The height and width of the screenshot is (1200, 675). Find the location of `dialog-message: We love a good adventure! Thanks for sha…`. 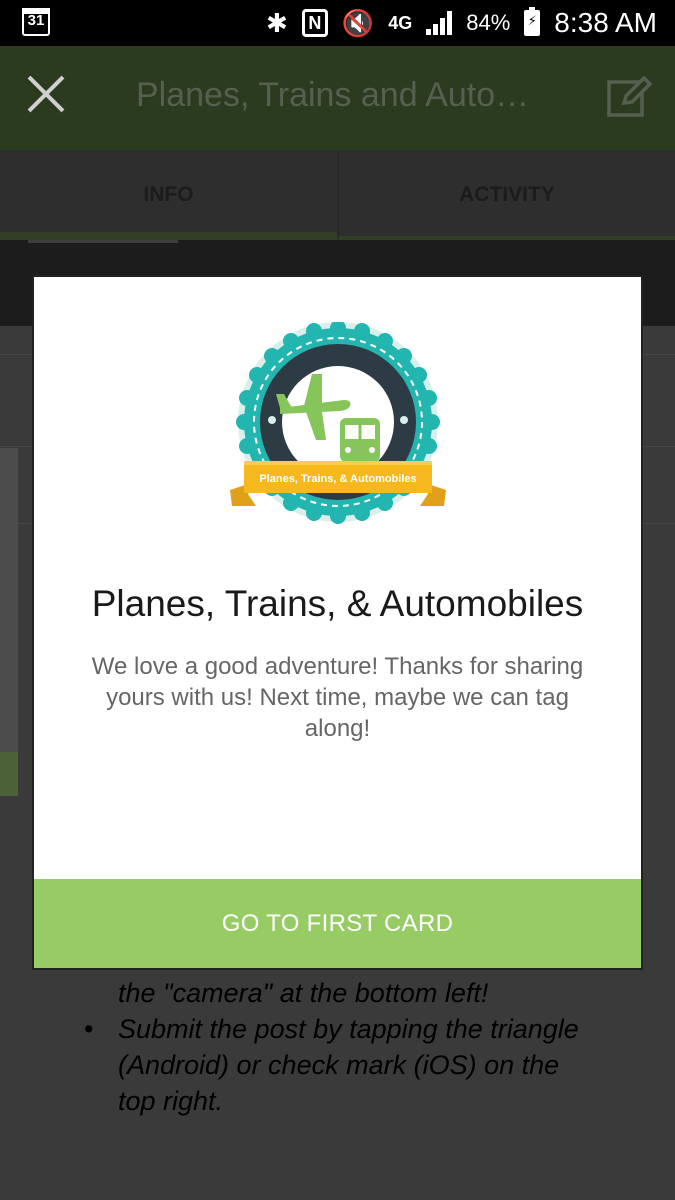

dialog-message: We love a good adventure! Thanks for sha… is located at coordinates (337, 697).